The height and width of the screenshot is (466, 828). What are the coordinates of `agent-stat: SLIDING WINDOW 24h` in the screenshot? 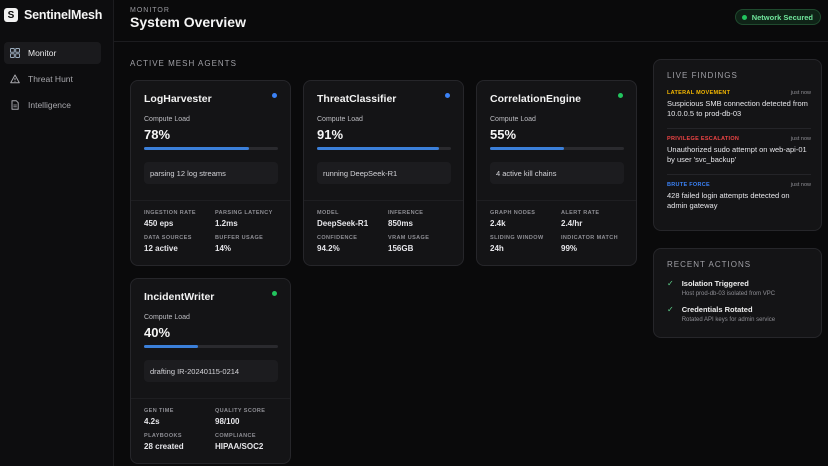 It's located at (517, 244).